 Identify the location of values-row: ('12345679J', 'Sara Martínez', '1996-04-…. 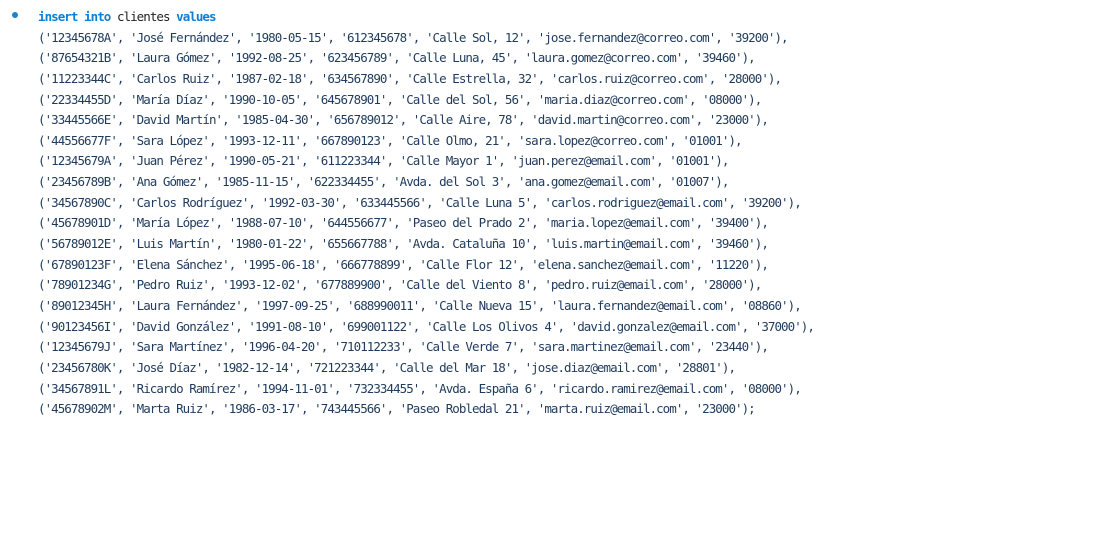
(403, 347).